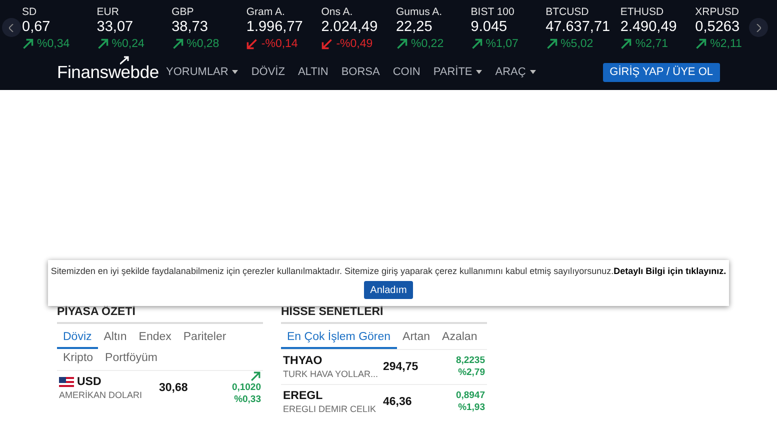 This screenshot has height=423, width=777. Describe the element at coordinates (53, 44) in the screenshot. I see `ticker-change: %0,34` at that location.